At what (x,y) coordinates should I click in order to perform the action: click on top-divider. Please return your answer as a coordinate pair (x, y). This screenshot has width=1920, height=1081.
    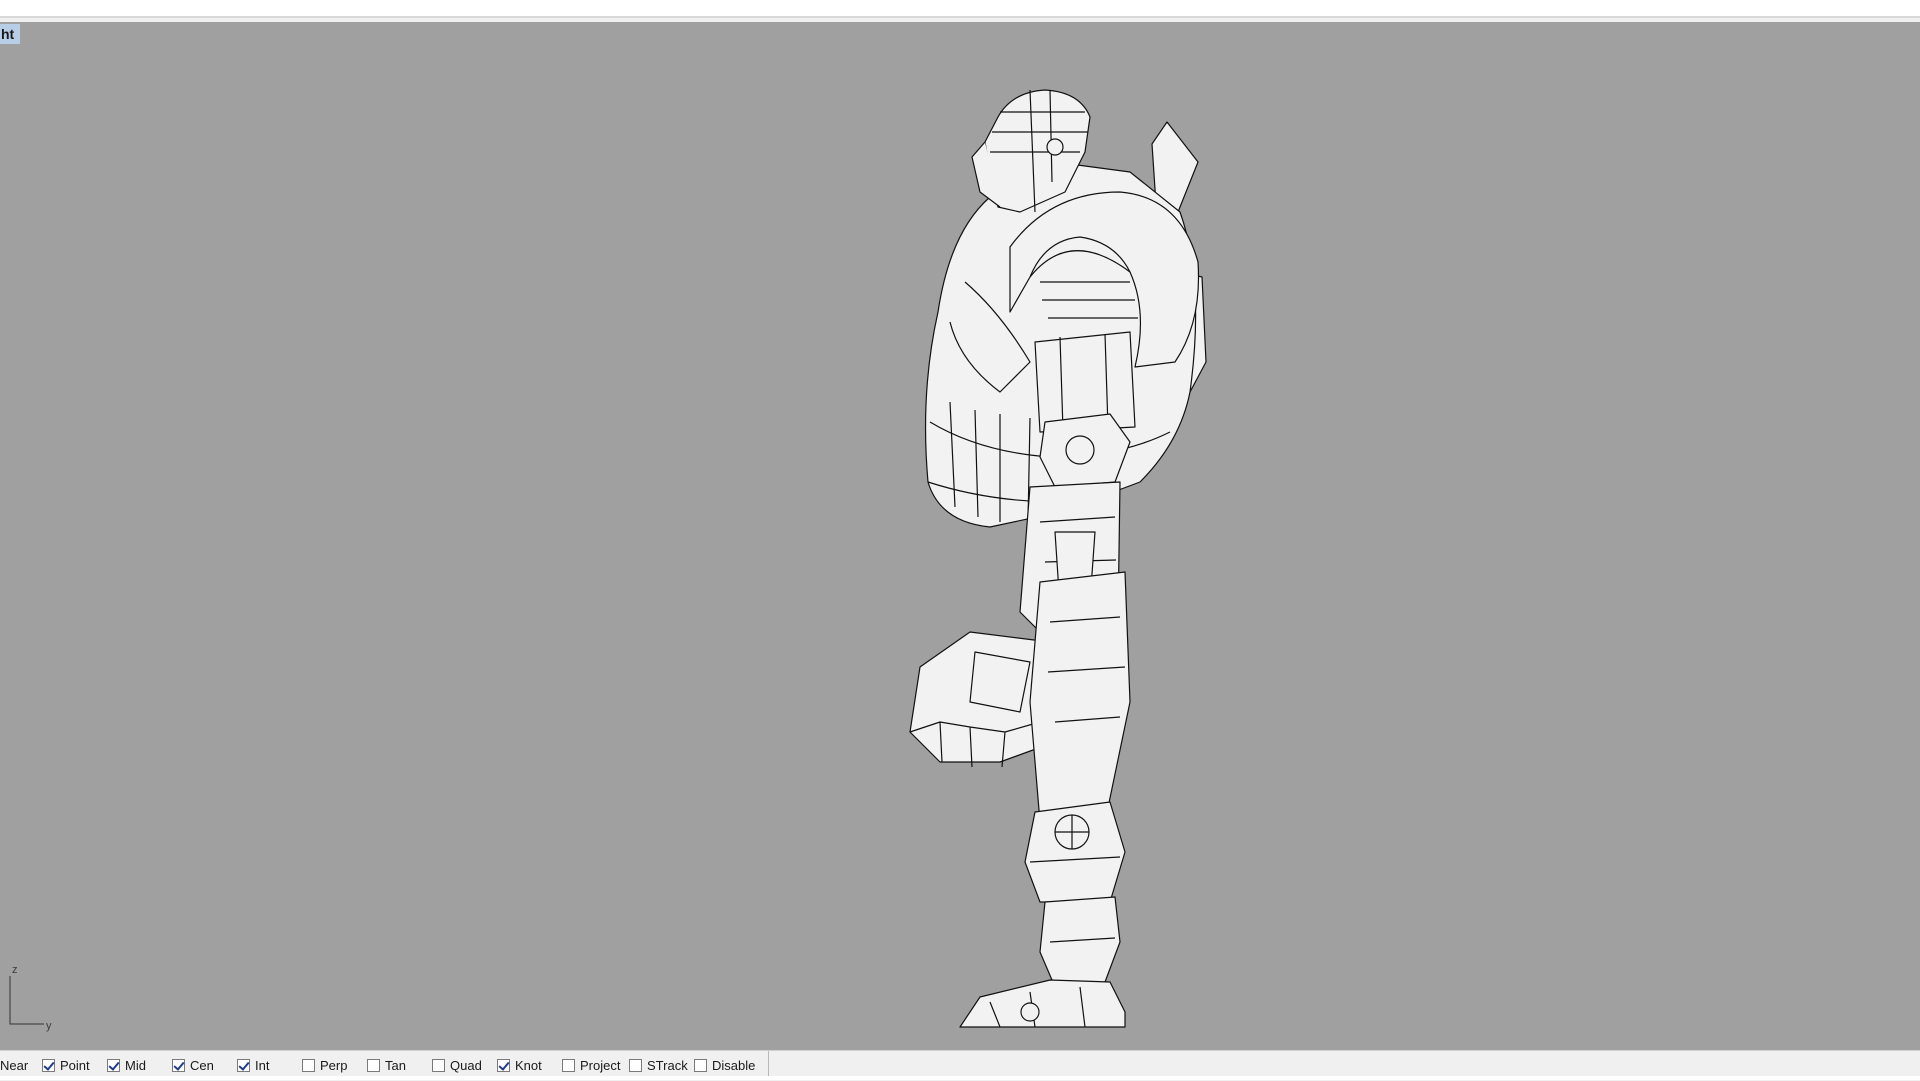
    Looking at the image, I should click on (960, 17).